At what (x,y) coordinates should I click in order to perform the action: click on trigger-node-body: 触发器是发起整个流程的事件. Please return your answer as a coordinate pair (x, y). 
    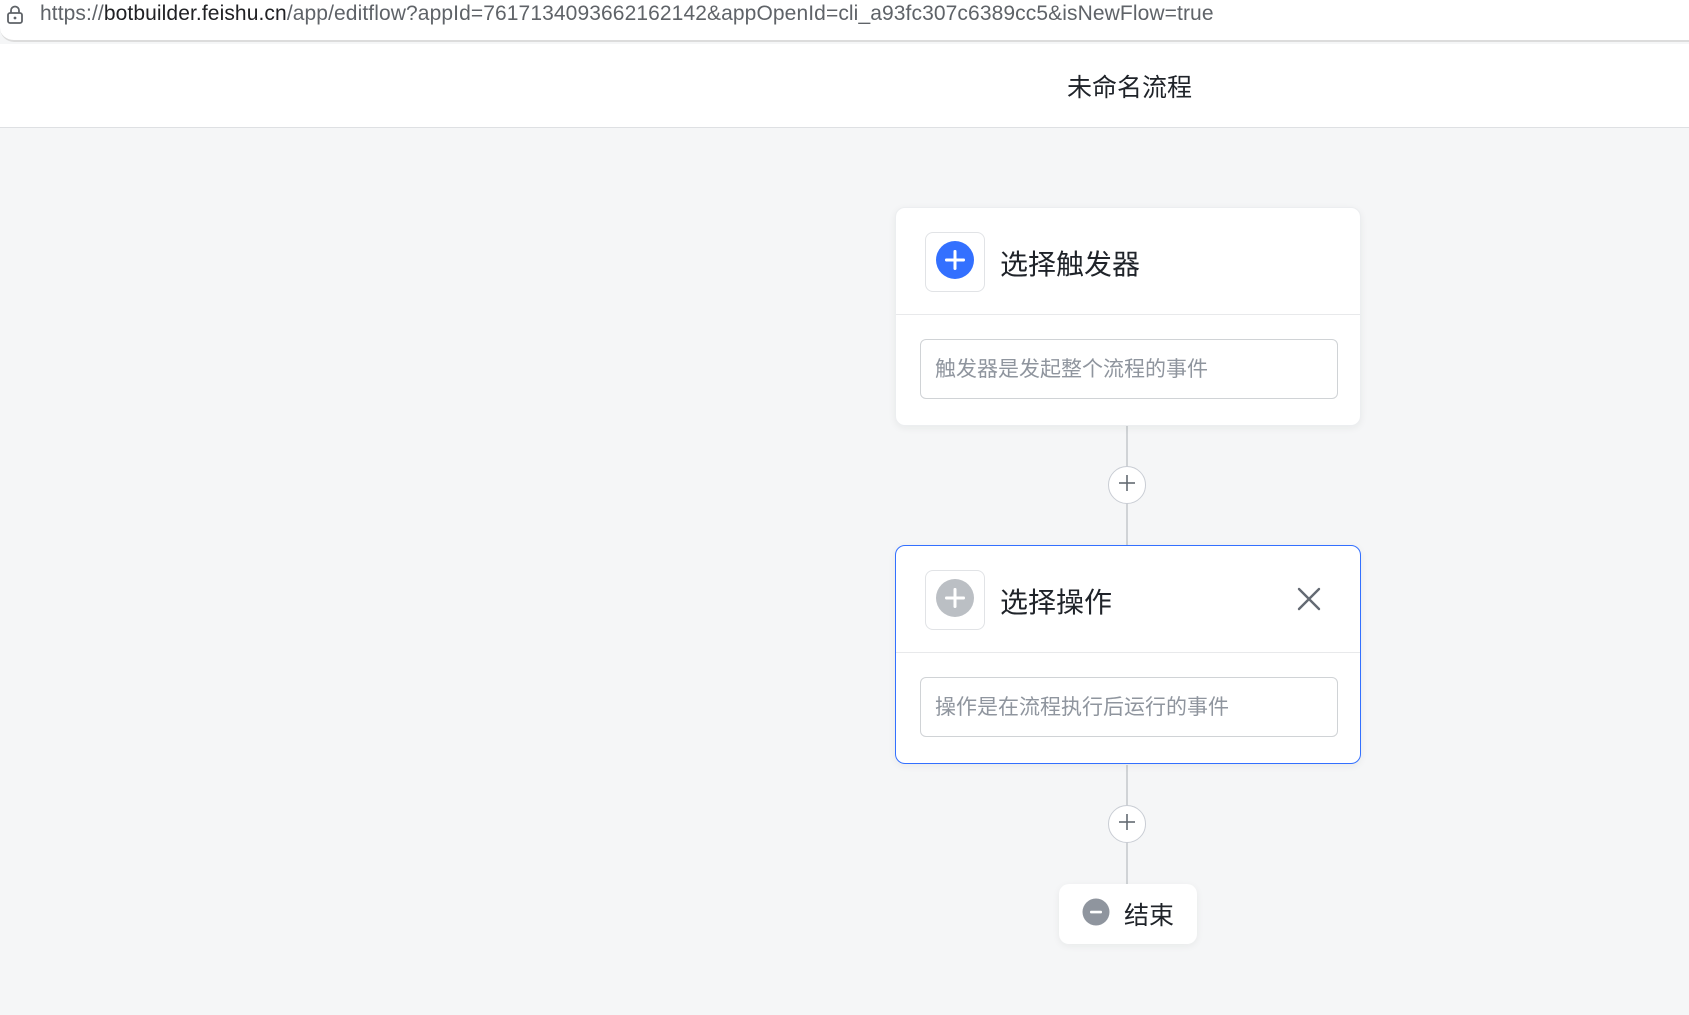
    Looking at the image, I should click on (1128, 370).